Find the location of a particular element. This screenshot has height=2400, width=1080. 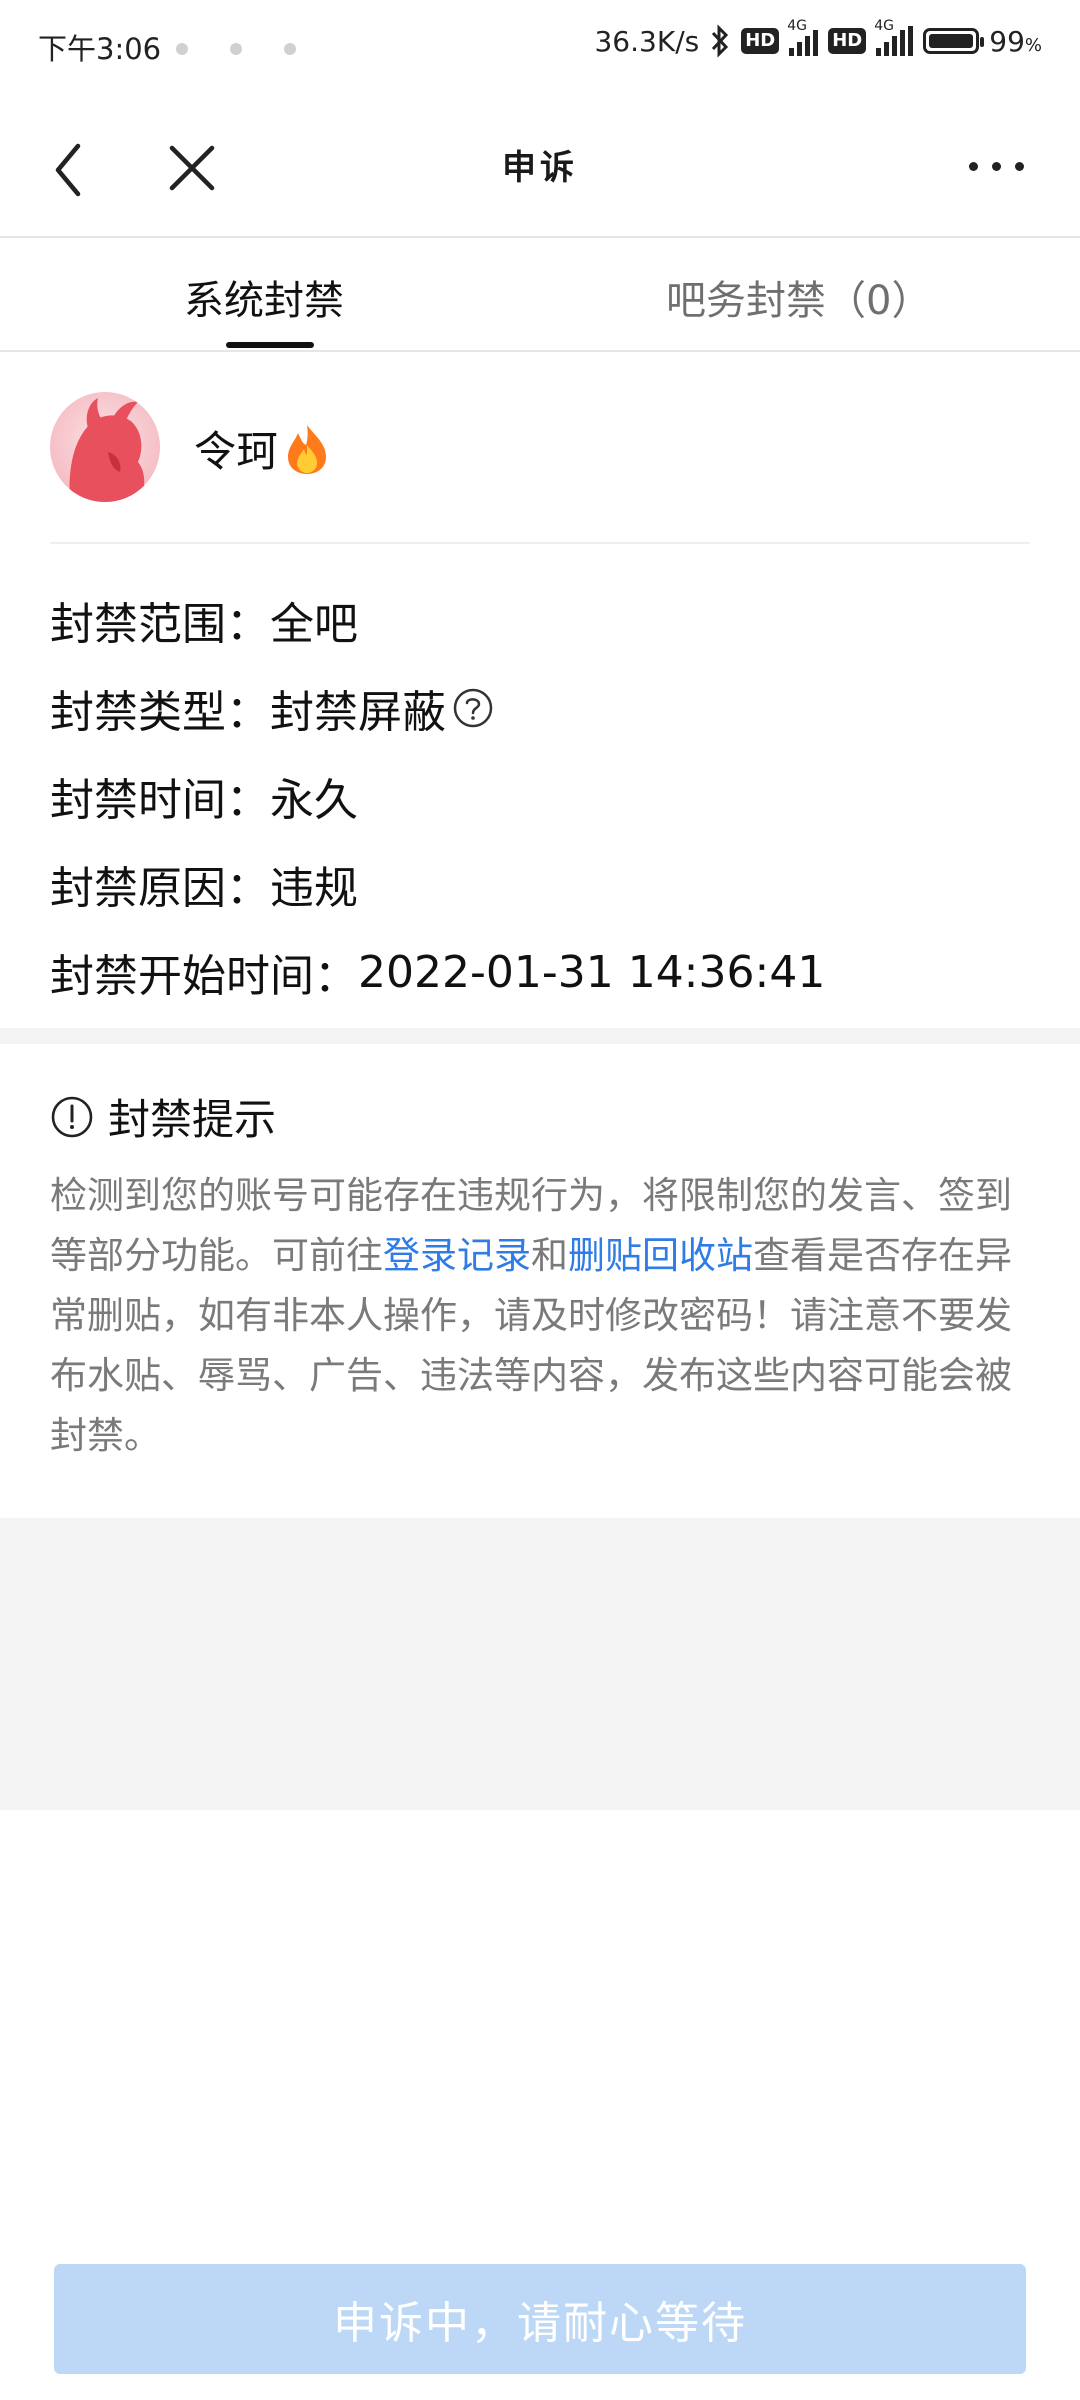

deleted-posts-recycle-link: 删贴回收站 is located at coordinates (660, 1255).